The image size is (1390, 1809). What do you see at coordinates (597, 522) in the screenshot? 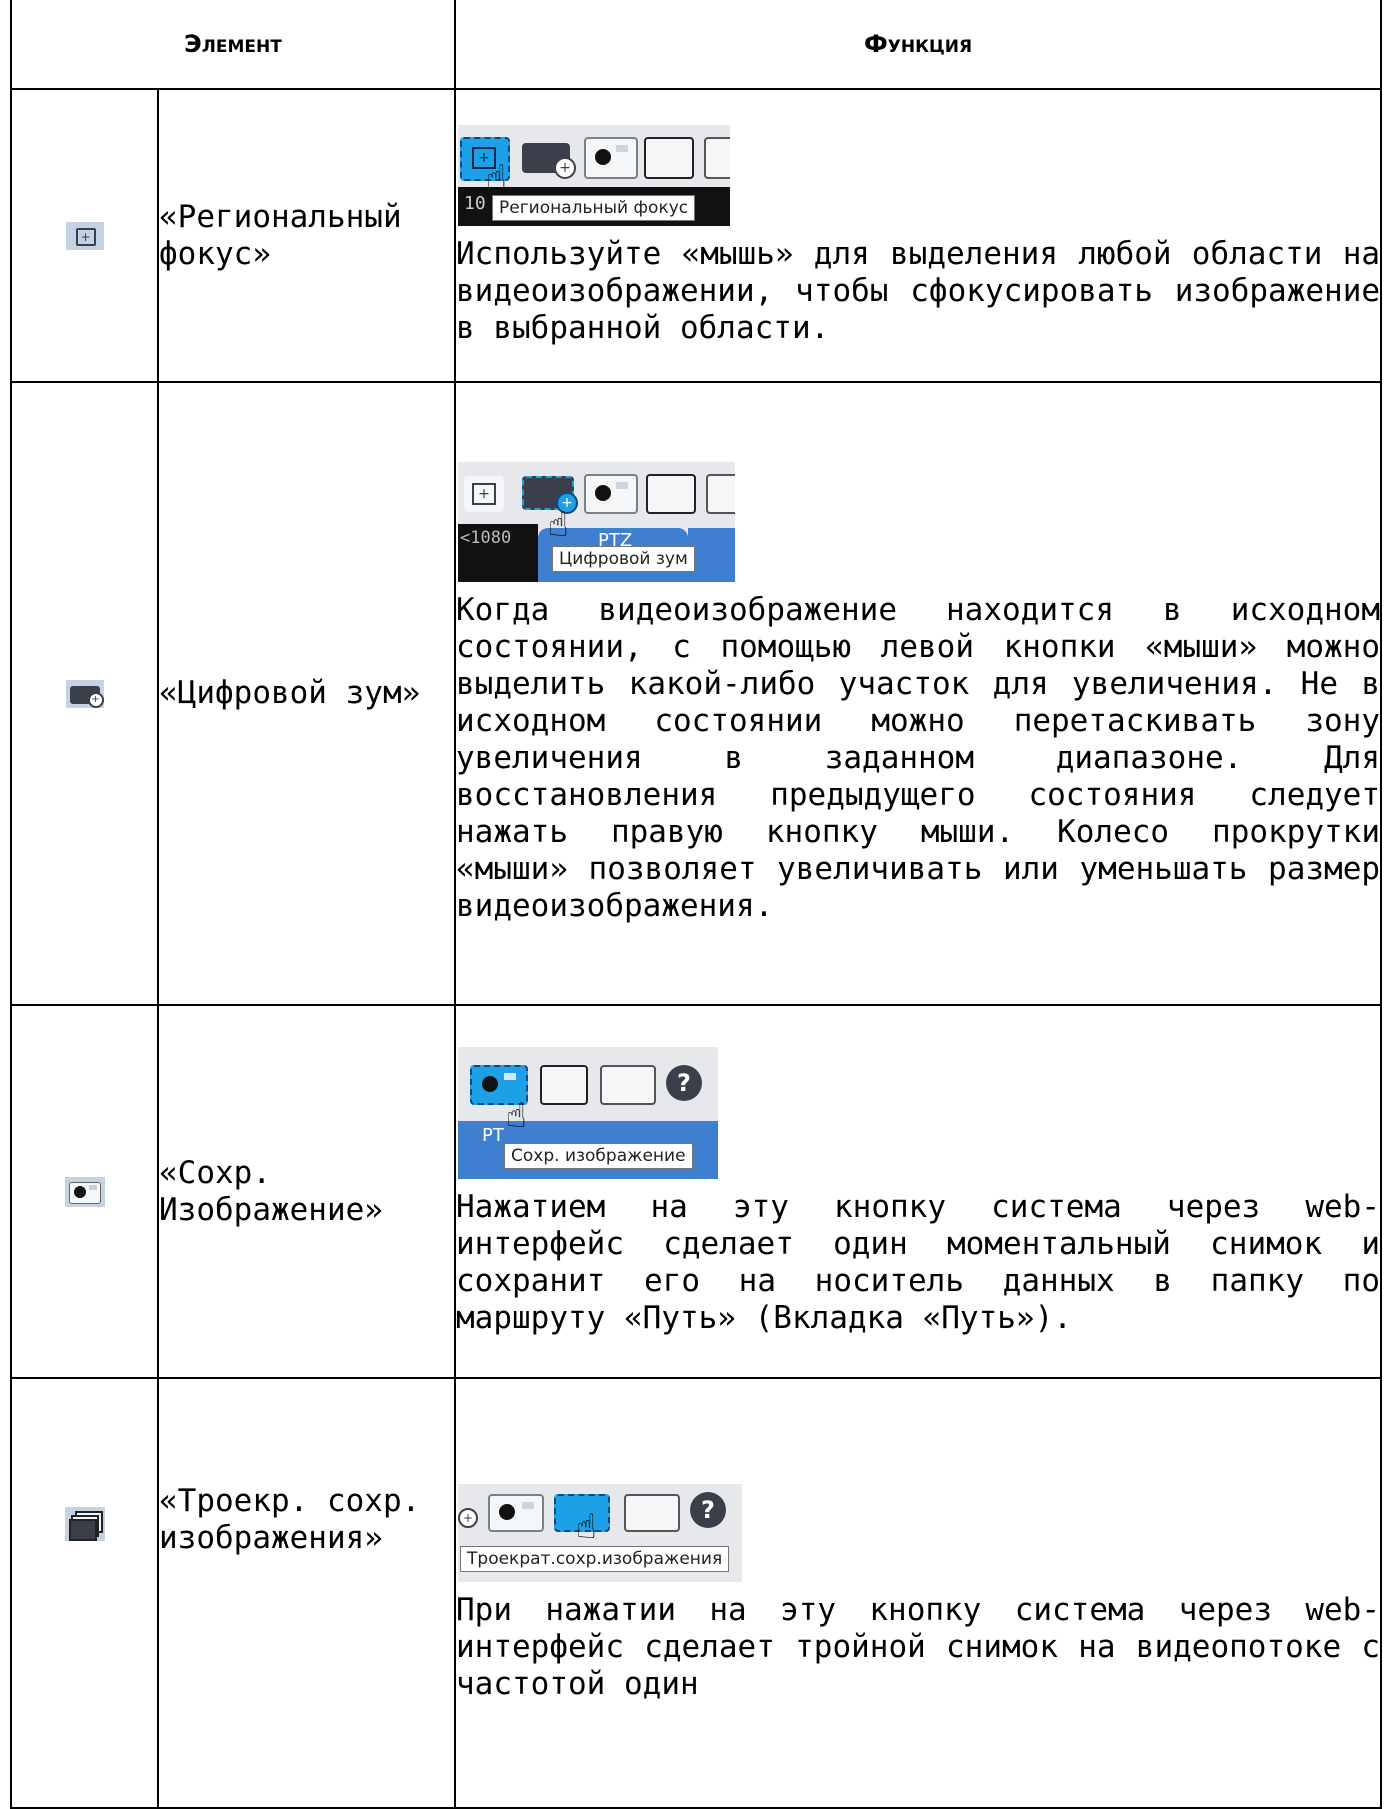
I see `toolbar-screenshot: + + <1080 PTZ Цифровой зум ☝` at bounding box center [597, 522].